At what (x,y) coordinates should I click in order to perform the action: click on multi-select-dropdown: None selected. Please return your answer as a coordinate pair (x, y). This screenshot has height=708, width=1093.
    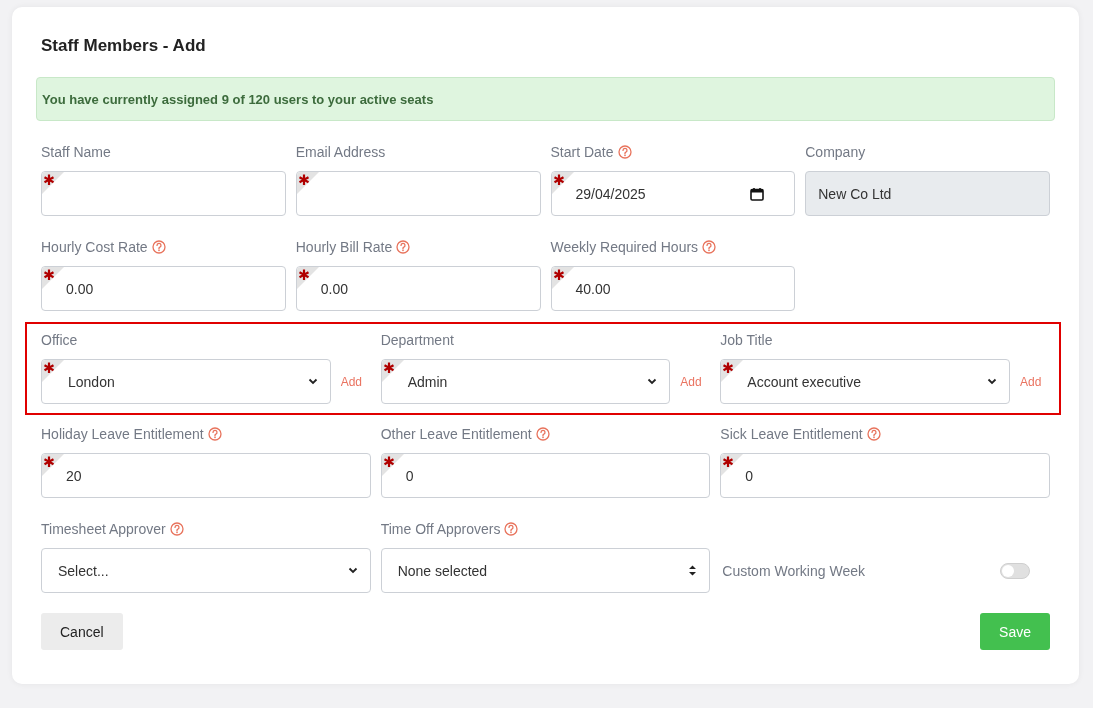
    Looking at the image, I should click on (545, 570).